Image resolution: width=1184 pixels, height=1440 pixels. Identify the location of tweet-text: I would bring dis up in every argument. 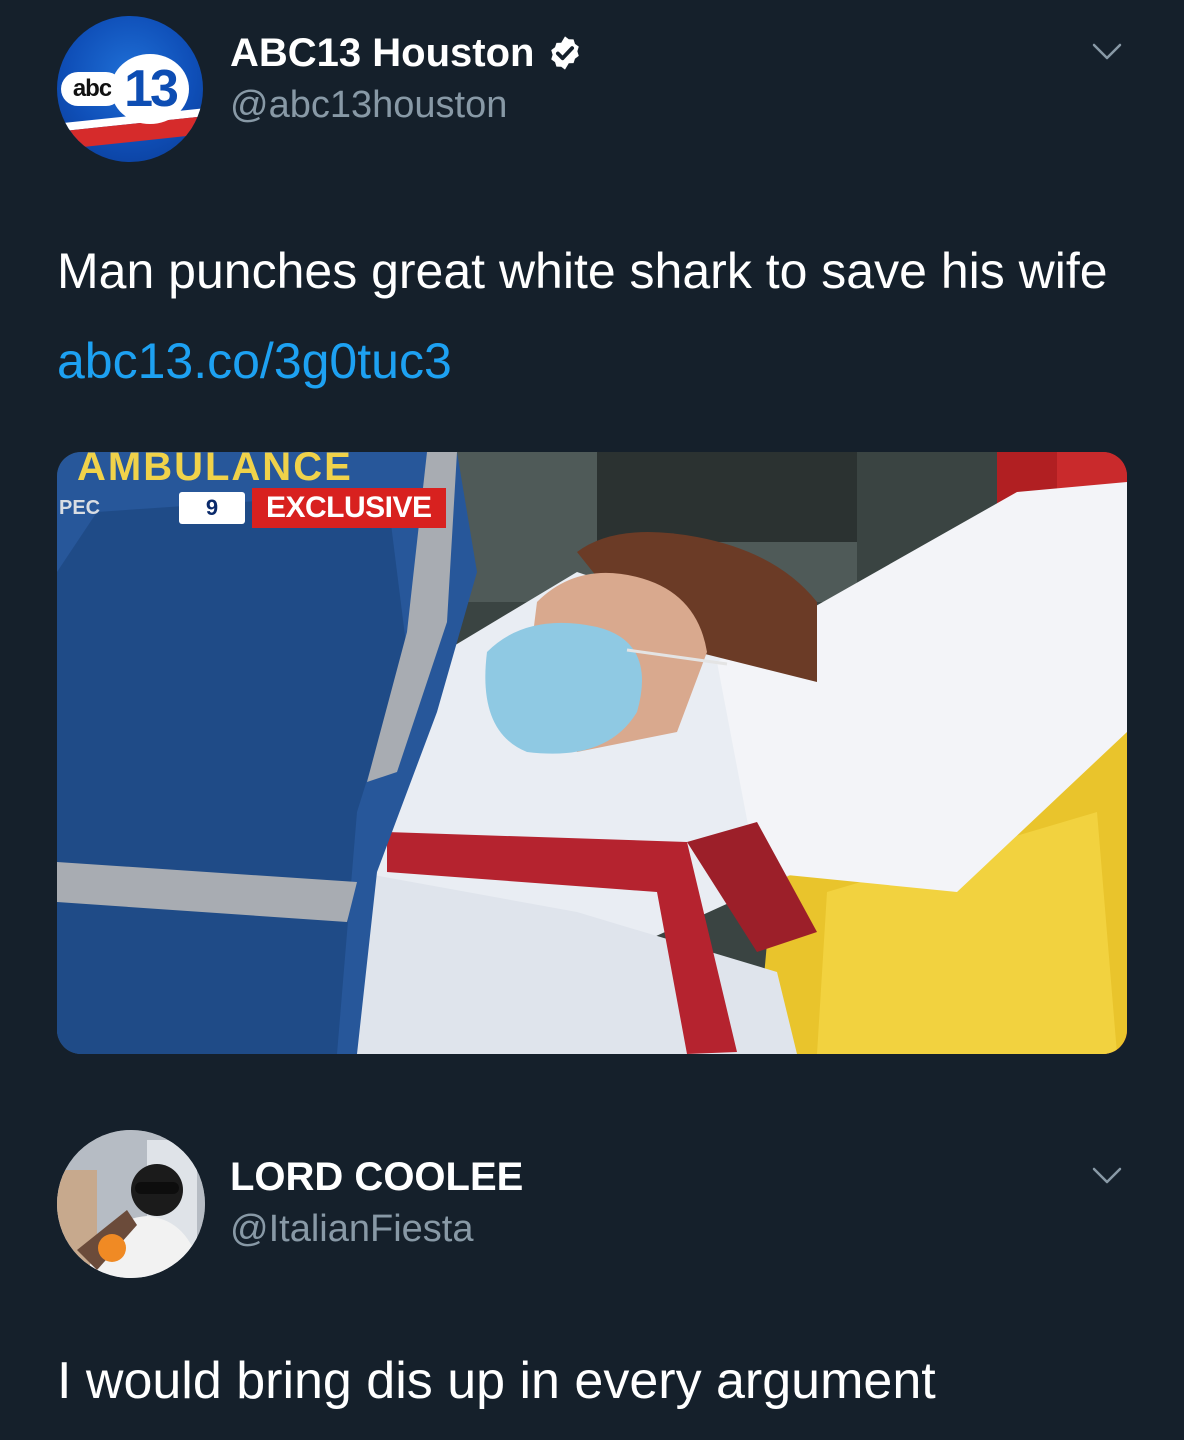
(496, 1381).